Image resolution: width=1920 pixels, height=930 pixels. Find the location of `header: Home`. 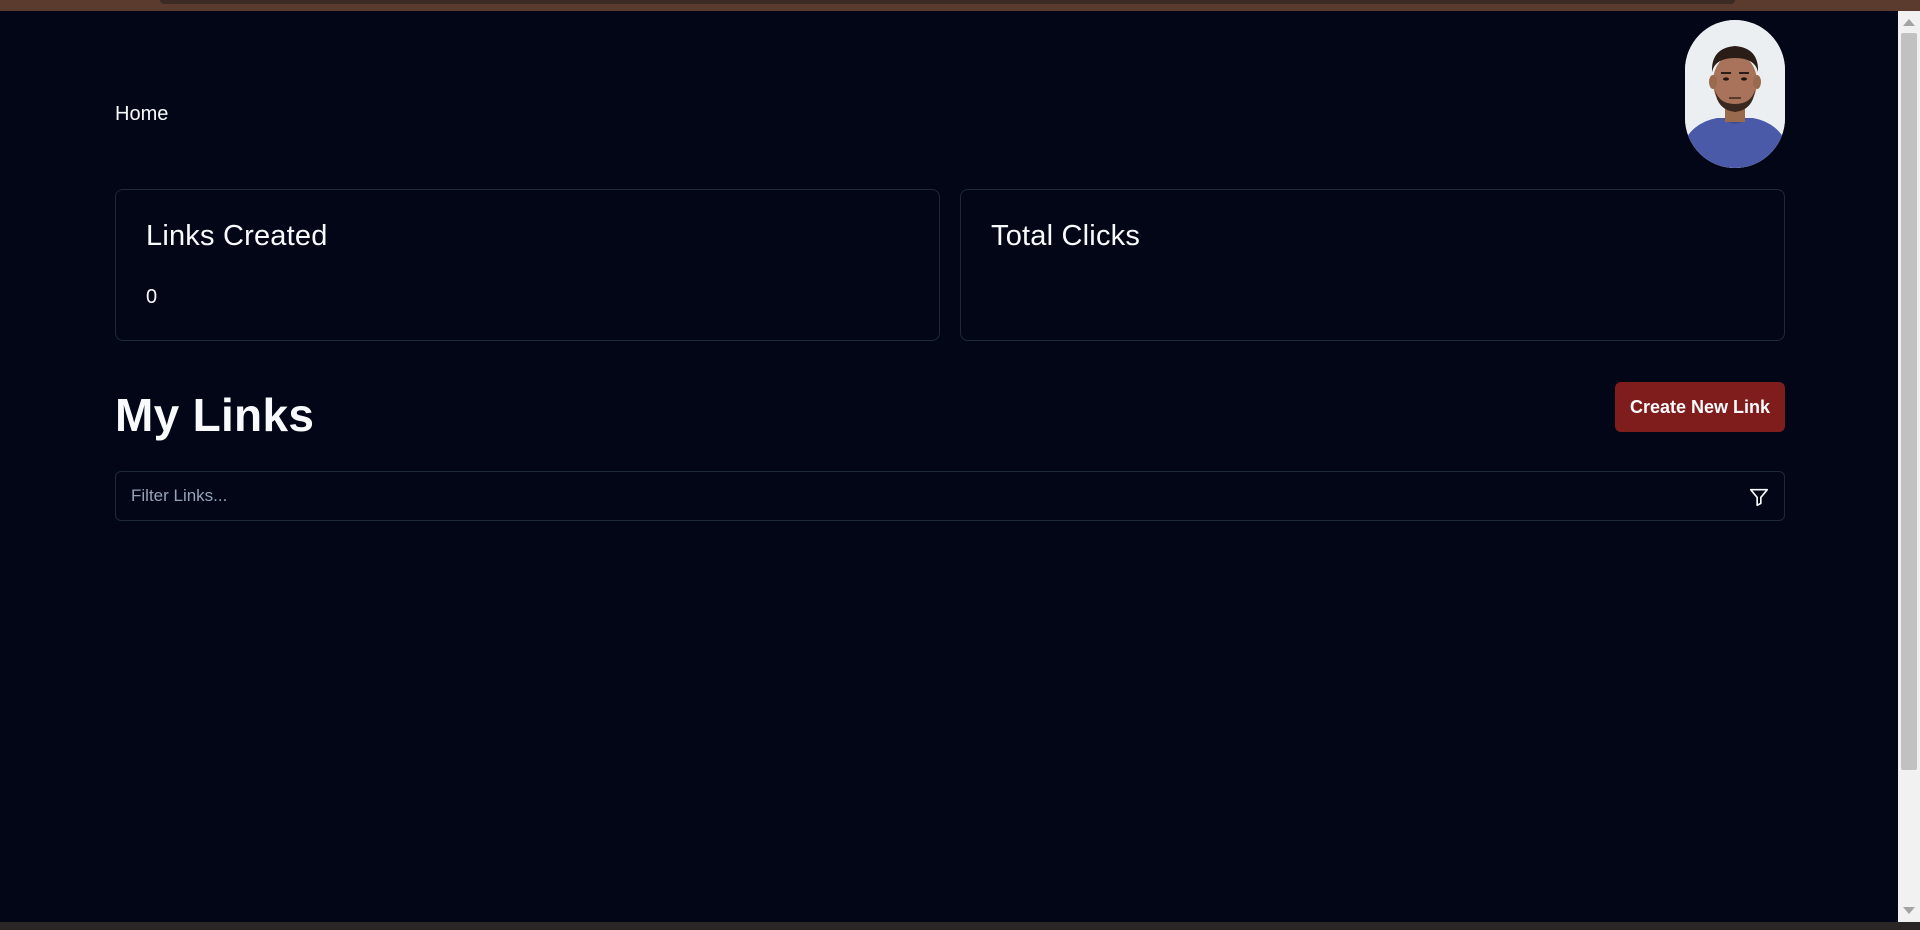

header: Home is located at coordinates (950, 94).